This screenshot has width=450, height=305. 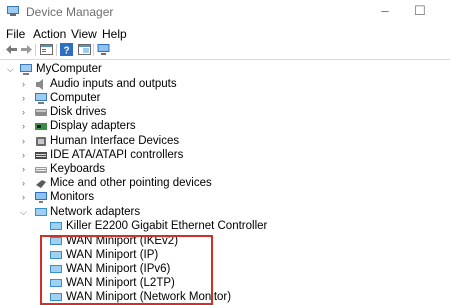 What do you see at coordinates (225, 70) in the screenshot?
I see `tree-root: ⌵ MyComputer` at bounding box center [225, 70].